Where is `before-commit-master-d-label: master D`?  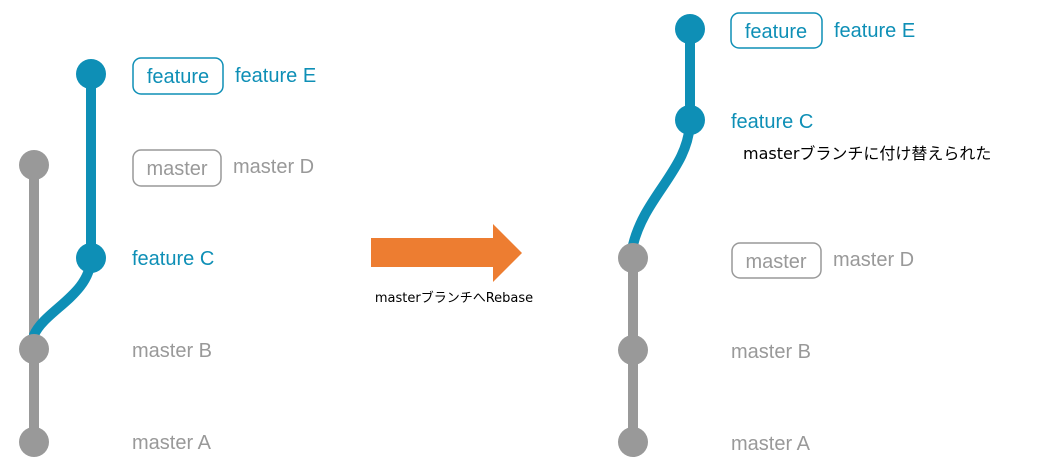
before-commit-master-d-label: master D is located at coordinates (273, 167).